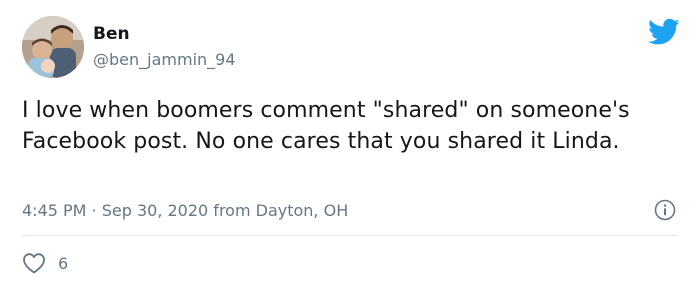 The height and width of the screenshot is (288, 700). Describe the element at coordinates (185, 211) in the screenshot. I see `tweet-timestamp: 4:45 PM · Sep 30, 2020 from Dayton, OH` at that location.